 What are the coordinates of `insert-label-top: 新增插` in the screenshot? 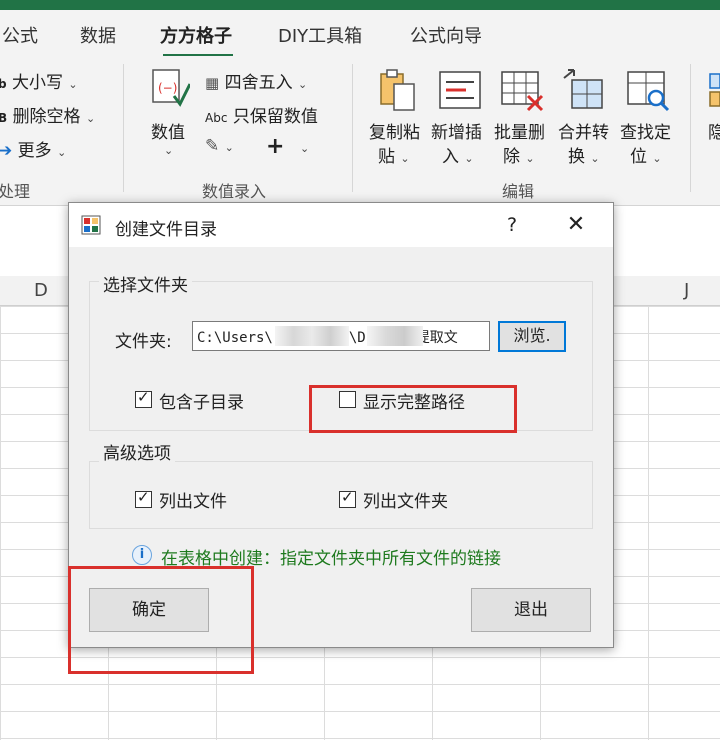 It's located at (456, 130).